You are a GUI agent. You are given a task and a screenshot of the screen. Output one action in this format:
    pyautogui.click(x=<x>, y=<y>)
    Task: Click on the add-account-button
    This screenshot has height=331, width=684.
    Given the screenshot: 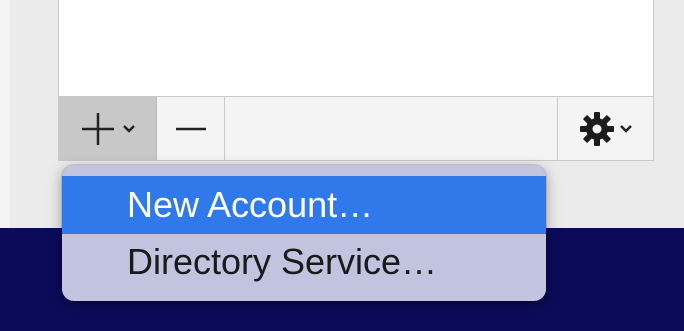 What is the action you would take?
    pyautogui.click(x=108, y=128)
    